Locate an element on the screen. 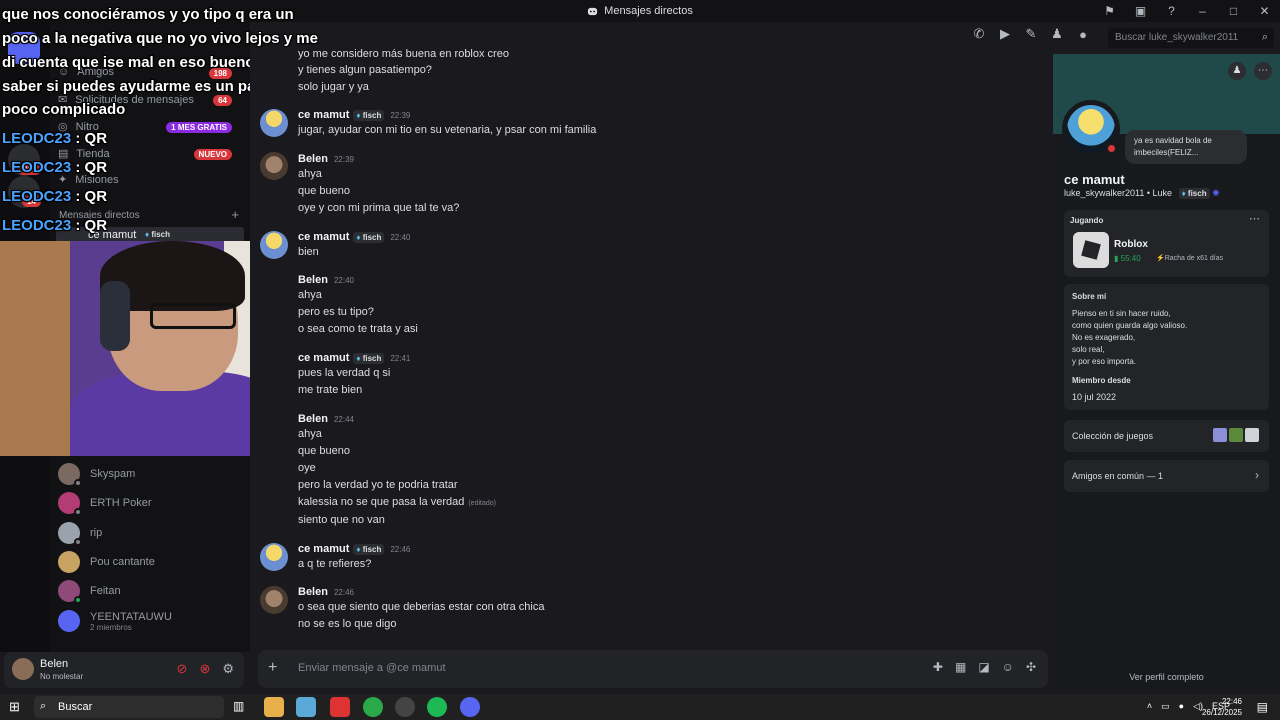 This screenshot has height=720, width=1280. dnd-status-icon is located at coordinates (1111, 148).